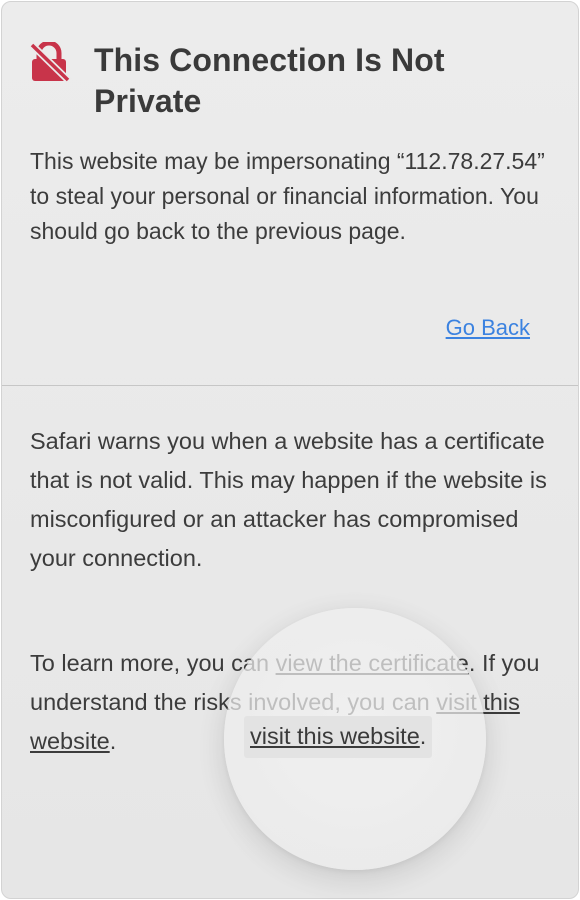 The image size is (580, 900). I want to click on go-back-link: Go Back, so click(488, 328).